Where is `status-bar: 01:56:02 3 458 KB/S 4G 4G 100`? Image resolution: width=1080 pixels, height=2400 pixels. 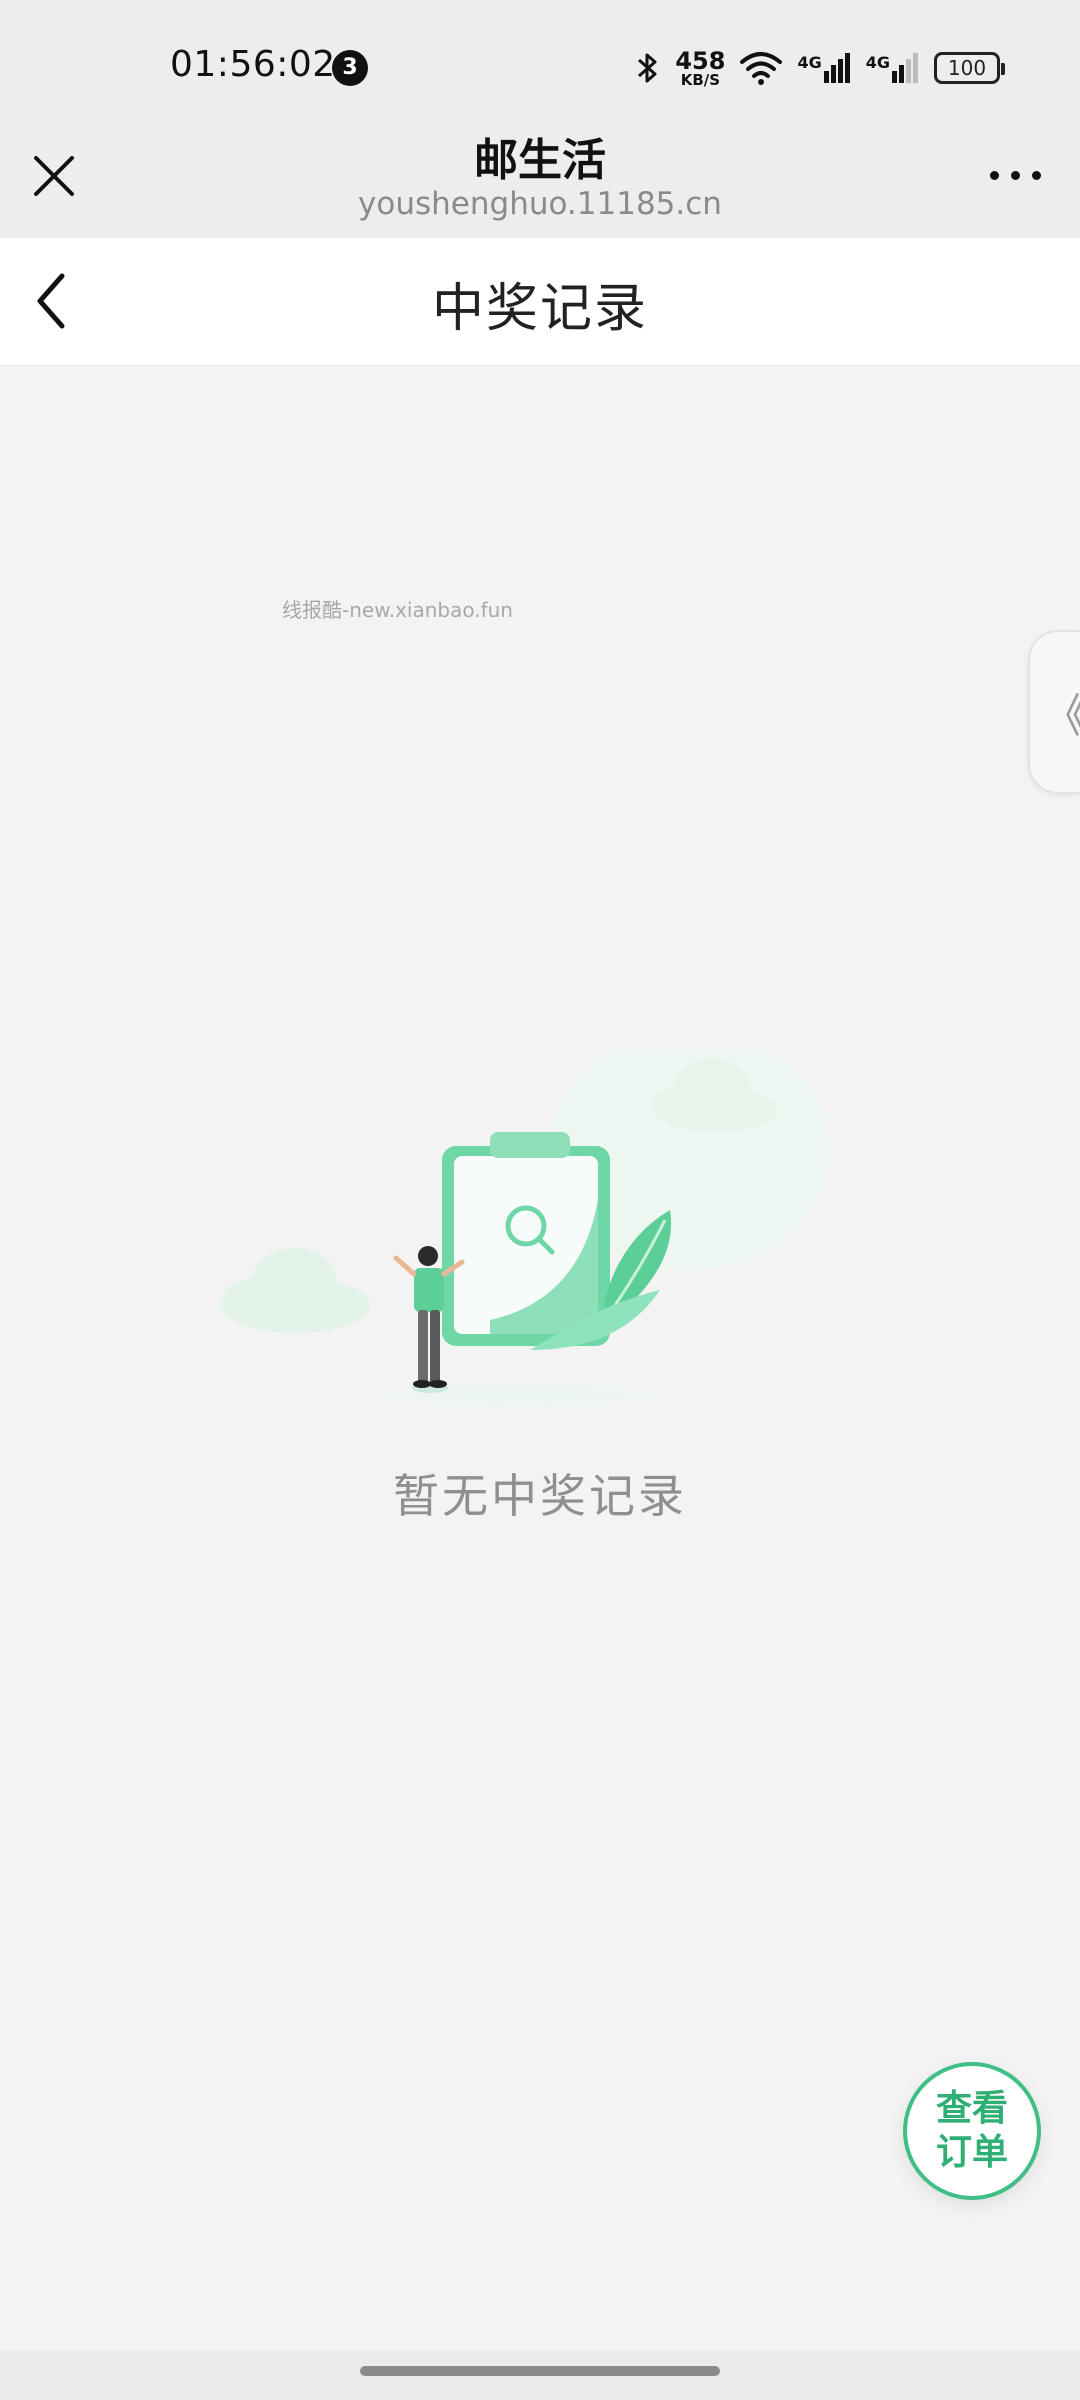 status-bar: 01:56:02 3 458 KB/S 4G 4G 100 is located at coordinates (540, 68).